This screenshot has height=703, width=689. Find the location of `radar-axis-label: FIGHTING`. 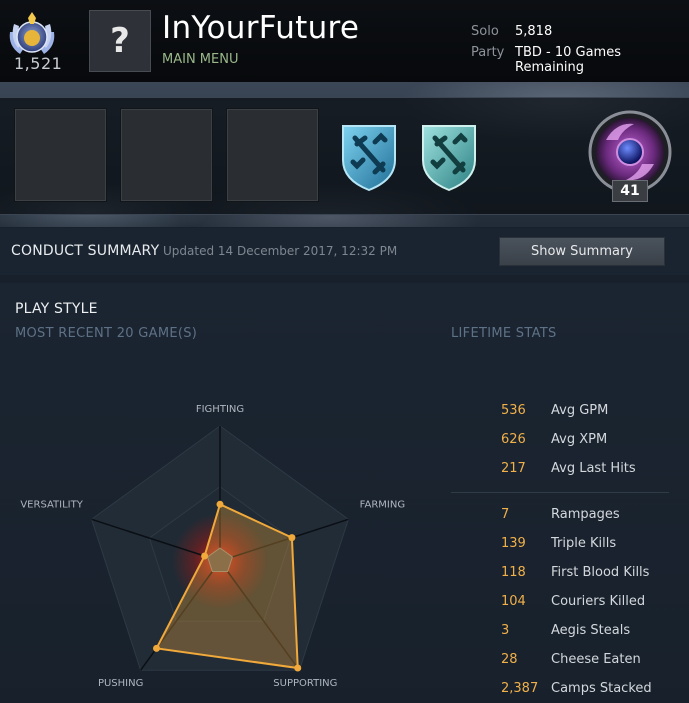

radar-axis-label: FIGHTING is located at coordinates (220, 409).